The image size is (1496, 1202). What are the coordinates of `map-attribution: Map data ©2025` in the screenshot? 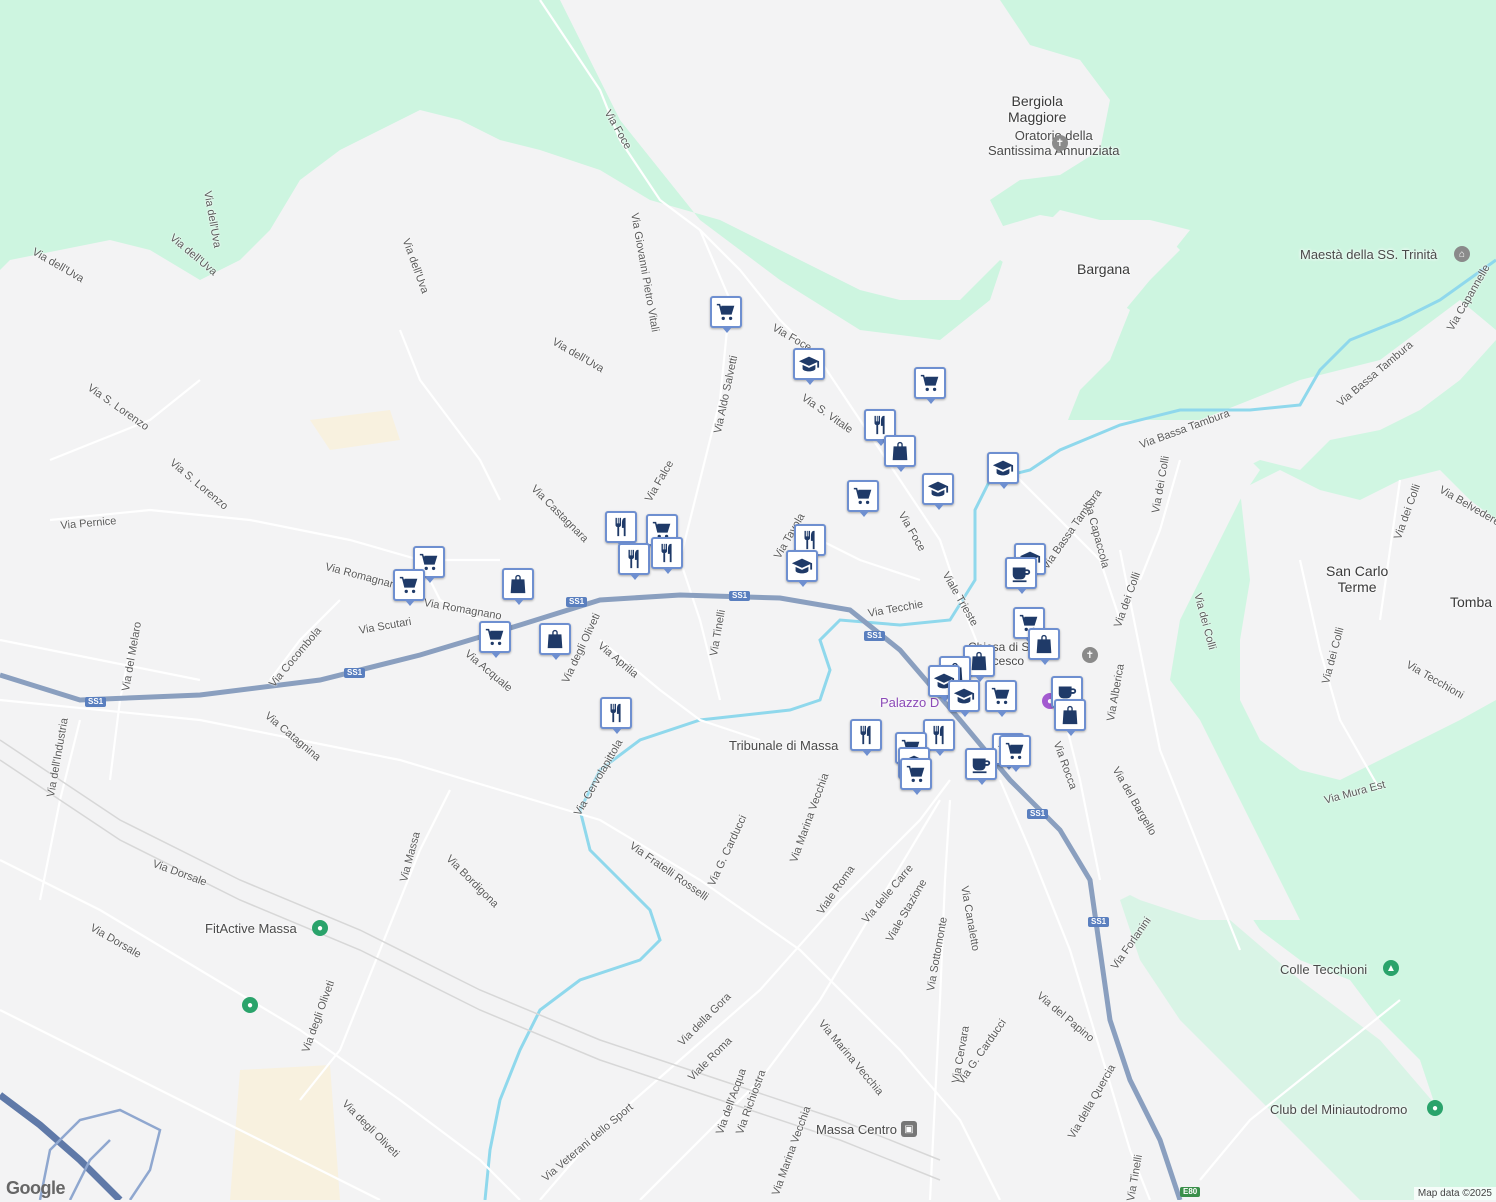 It's located at (1454, 1193).